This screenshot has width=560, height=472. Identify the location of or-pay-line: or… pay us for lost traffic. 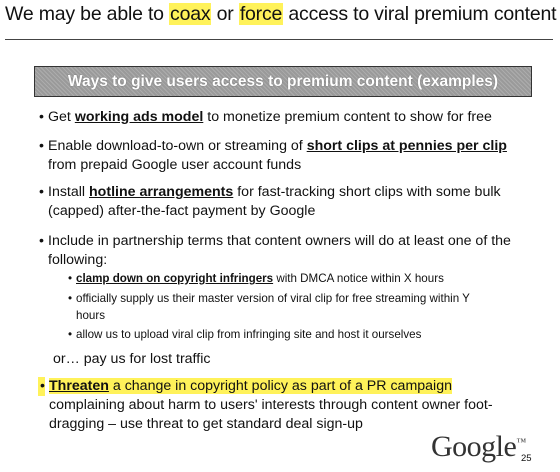
(132, 359).